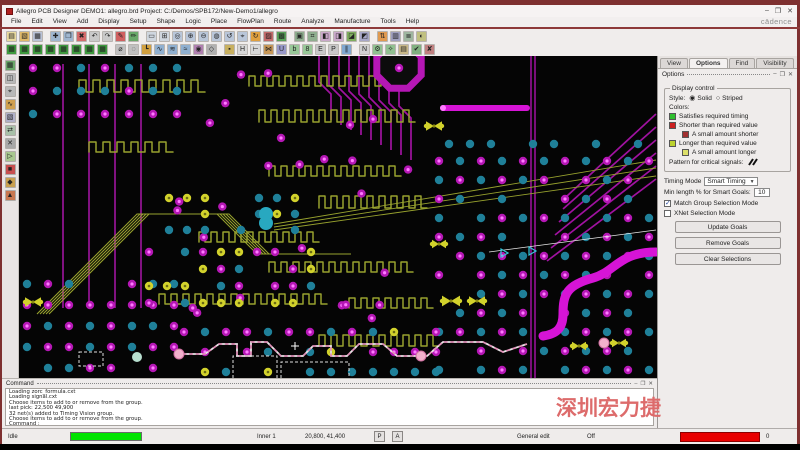 This screenshot has height=450, width=800. What do you see at coordinates (120, 36) in the screenshot?
I see `property-edit-icon: ✎` at bounding box center [120, 36].